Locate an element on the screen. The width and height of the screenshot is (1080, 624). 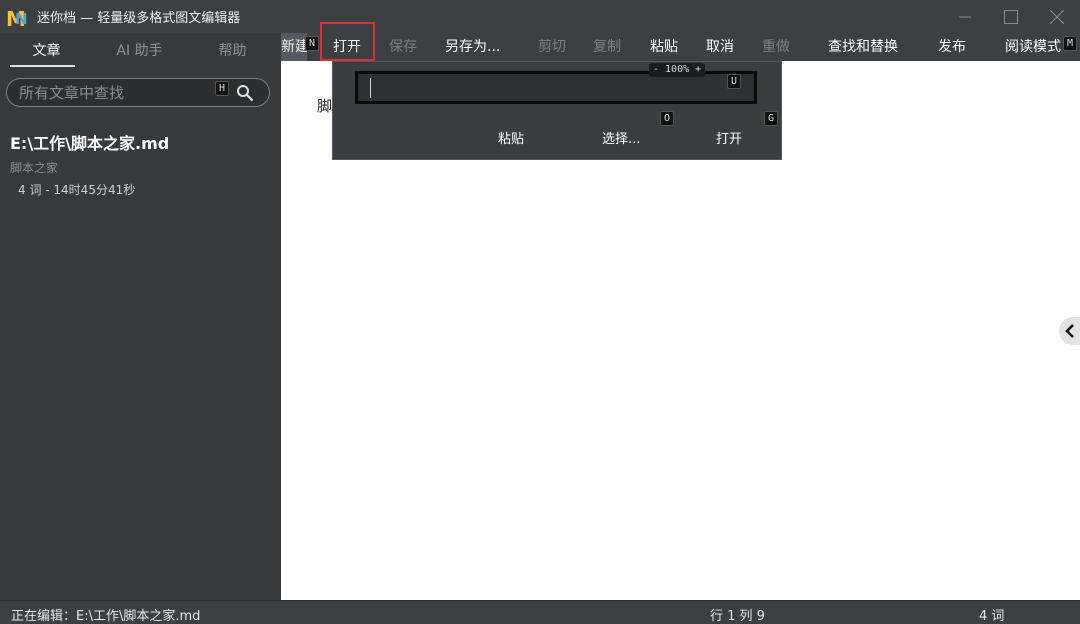
chevron-left-icon is located at coordinates (1069, 331).